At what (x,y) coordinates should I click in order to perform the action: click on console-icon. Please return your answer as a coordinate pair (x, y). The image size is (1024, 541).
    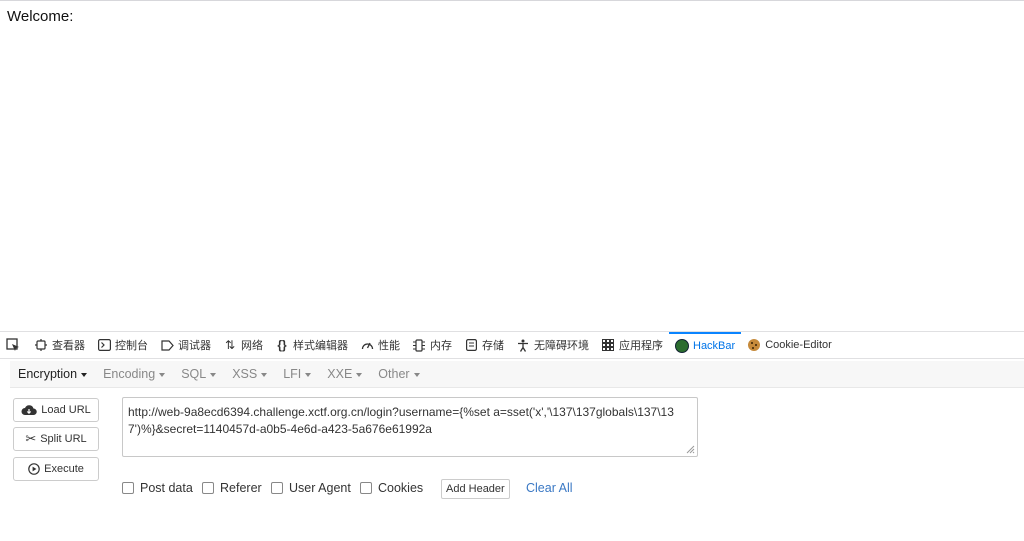
    Looking at the image, I should click on (104, 345).